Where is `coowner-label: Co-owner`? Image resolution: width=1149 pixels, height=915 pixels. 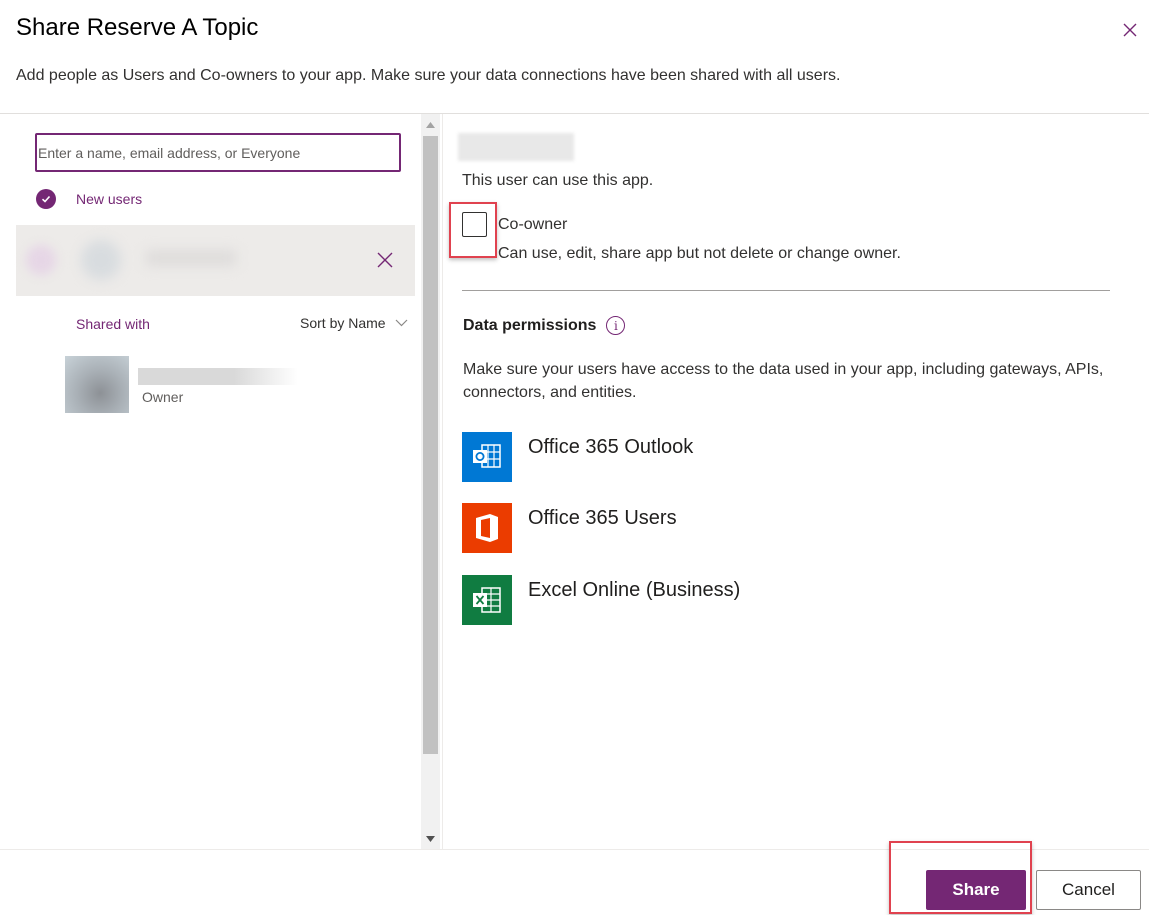
coowner-label: Co-owner is located at coordinates (533, 224).